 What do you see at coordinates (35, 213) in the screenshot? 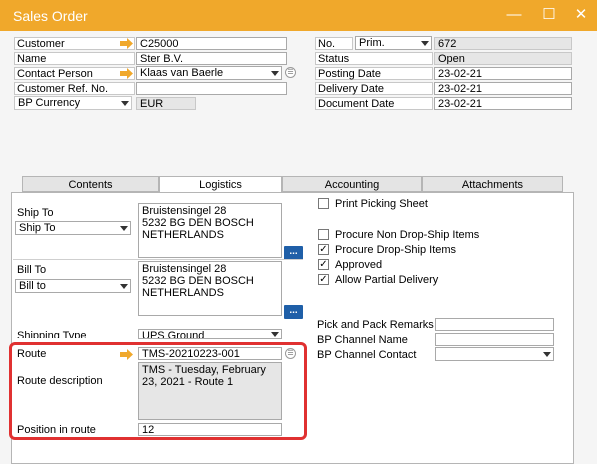
I see `ship-to-label: Ship To` at bounding box center [35, 213].